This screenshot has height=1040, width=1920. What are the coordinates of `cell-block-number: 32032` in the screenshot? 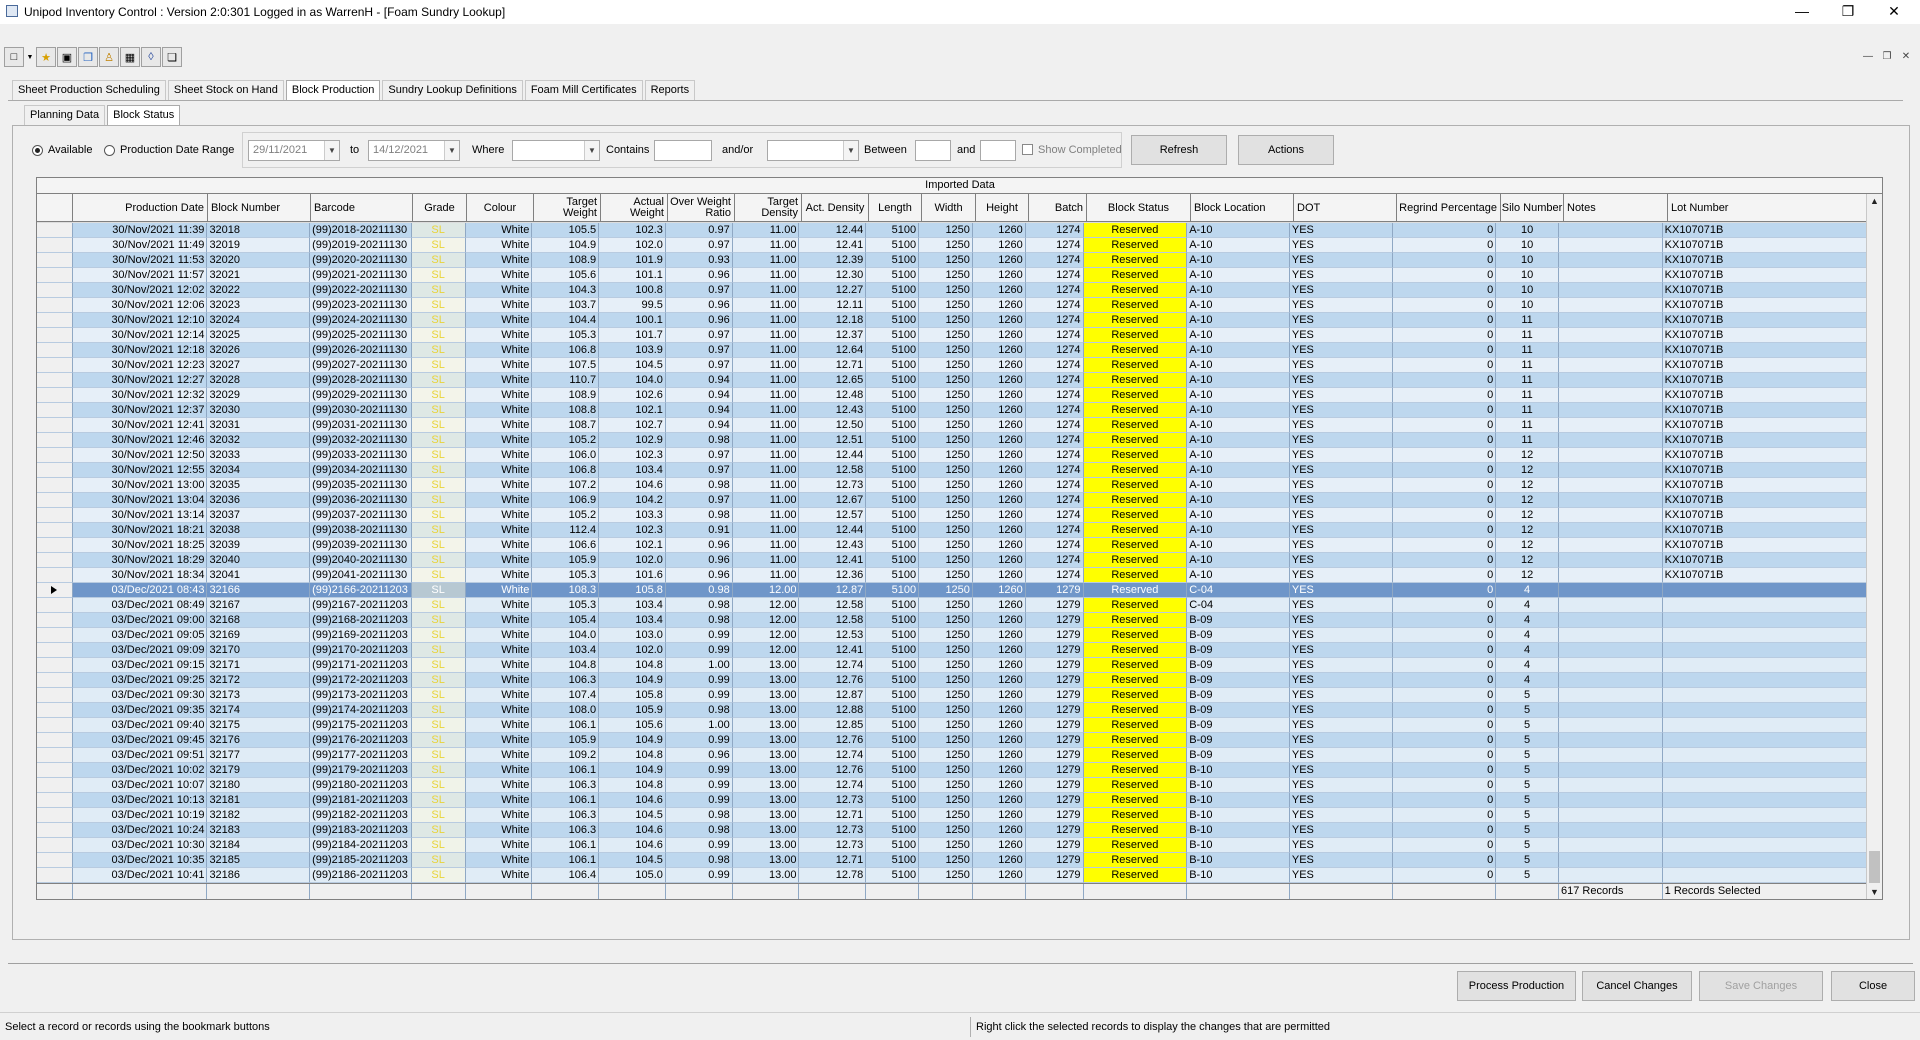 It's located at (259, 440).